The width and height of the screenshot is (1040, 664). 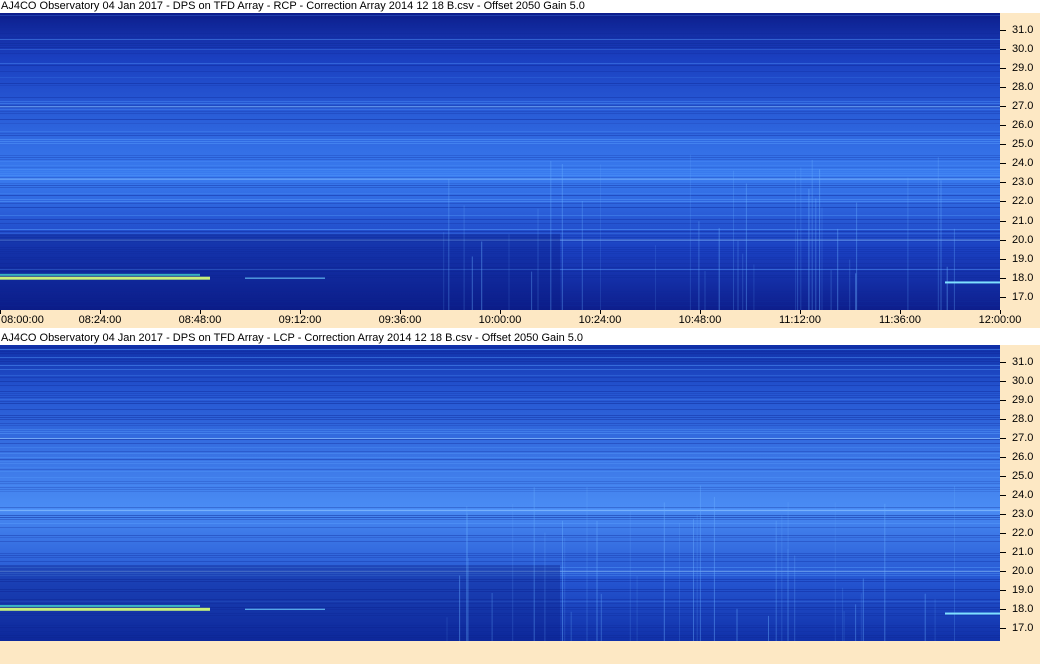 I want to click on x-tick-label: 09:36:00, so click(x=400, y=320).